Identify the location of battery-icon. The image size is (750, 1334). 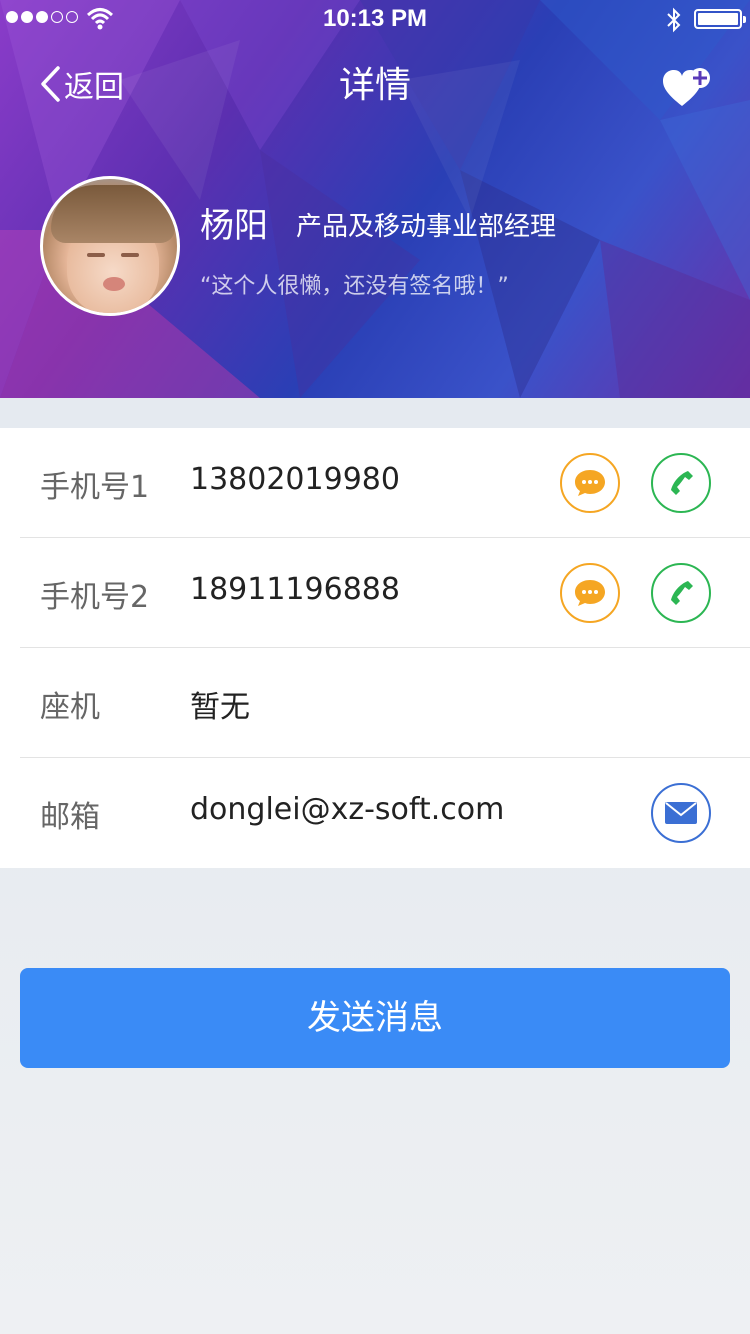
(720, 19).